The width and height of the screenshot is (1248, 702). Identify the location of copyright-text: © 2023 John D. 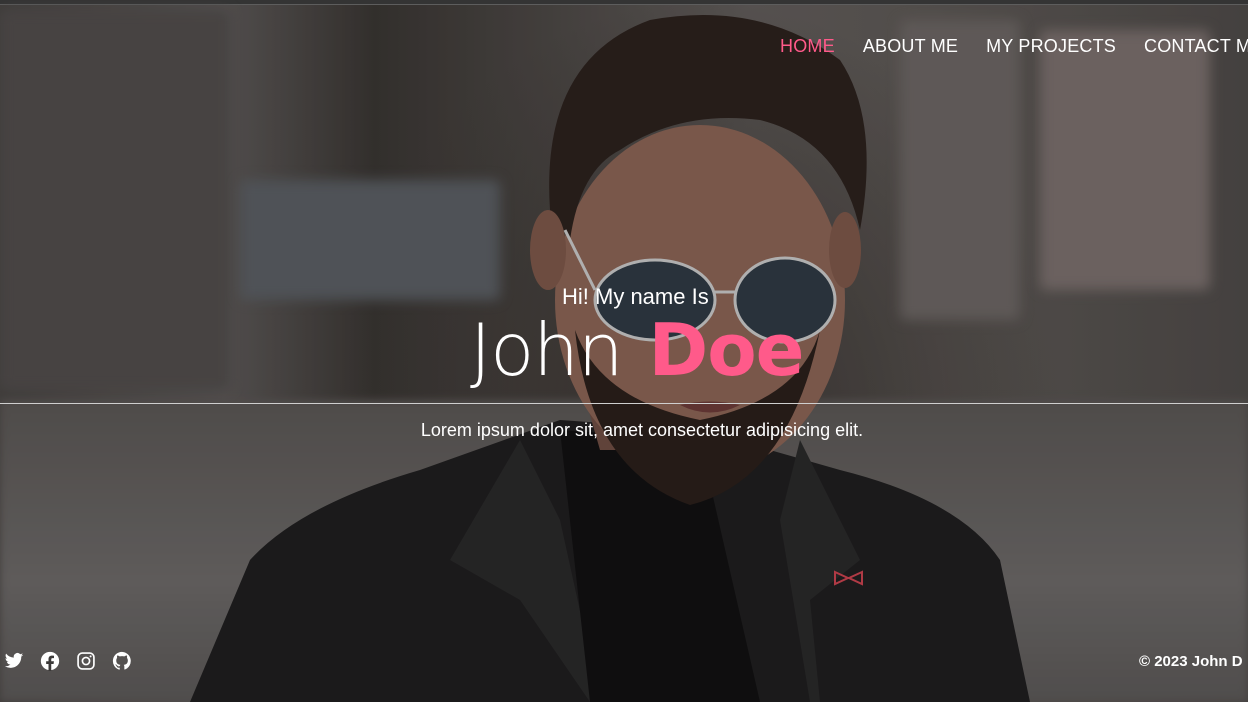
(1191, 661).